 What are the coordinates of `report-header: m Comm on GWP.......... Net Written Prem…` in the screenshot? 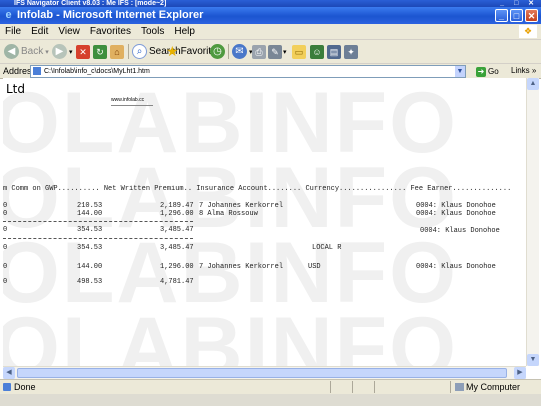 It's located at (257, 189).